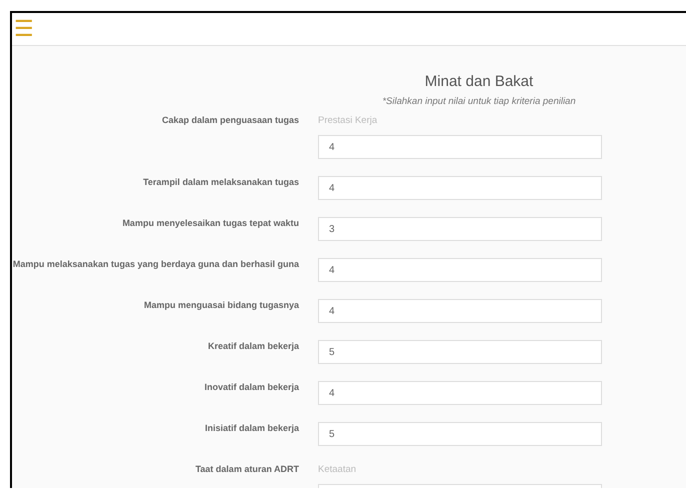  What do you see at coordinates (251, 387) in the screenshot?
I see `field-label: Inovatif dalam bekerja` at bounding box center [251, 387].